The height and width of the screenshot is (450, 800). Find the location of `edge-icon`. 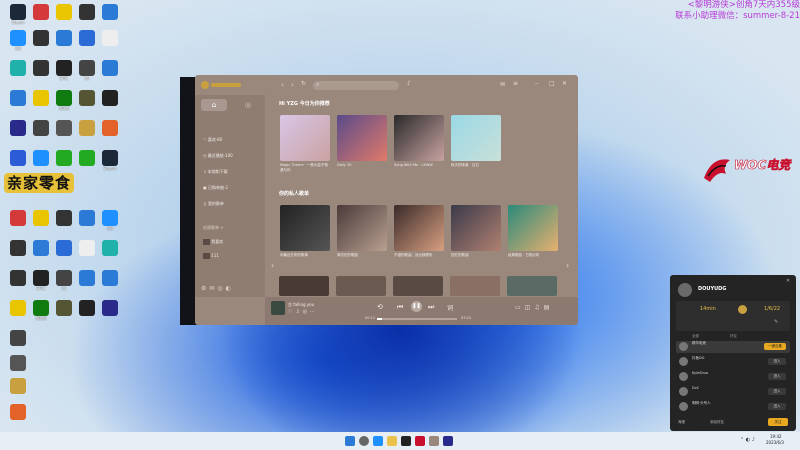

edge-icon is located at coordinates (378, 441).